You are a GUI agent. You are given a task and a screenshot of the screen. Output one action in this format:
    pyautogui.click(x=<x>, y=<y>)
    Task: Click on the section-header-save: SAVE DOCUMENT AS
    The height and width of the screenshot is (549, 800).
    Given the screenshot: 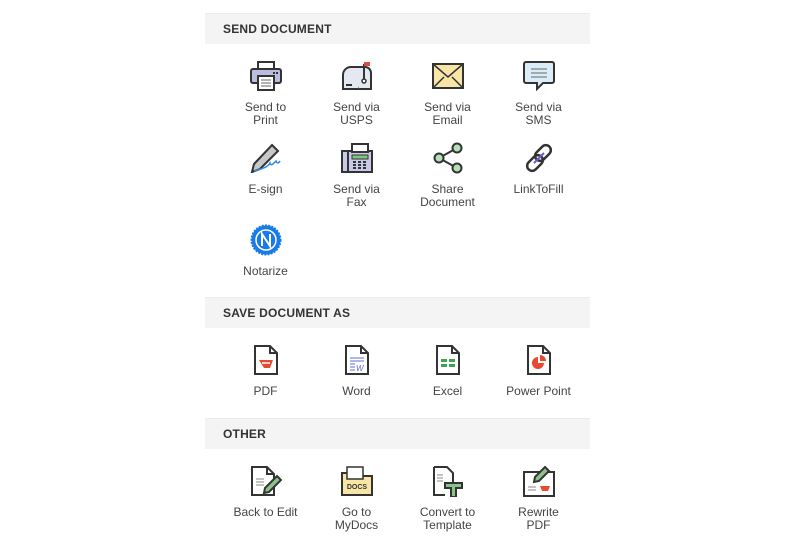 What is the action you would take?
    pyautogui.click(x=397, y=312)
    